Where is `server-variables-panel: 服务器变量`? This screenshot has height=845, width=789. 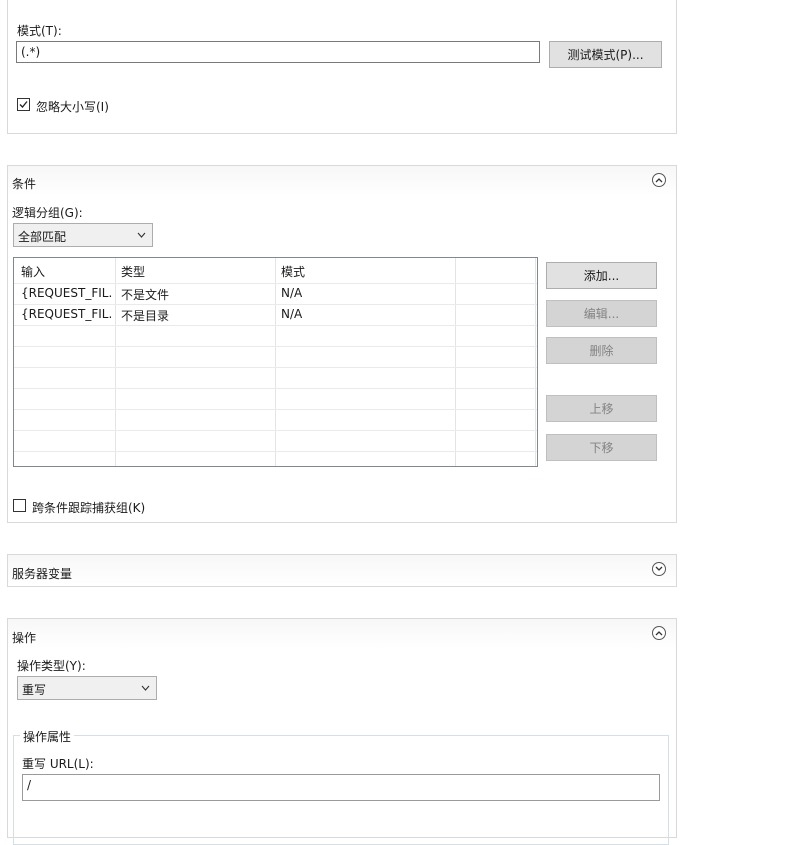 server-variables-panel: 服务器变量 is located at coordinates (342, 570).